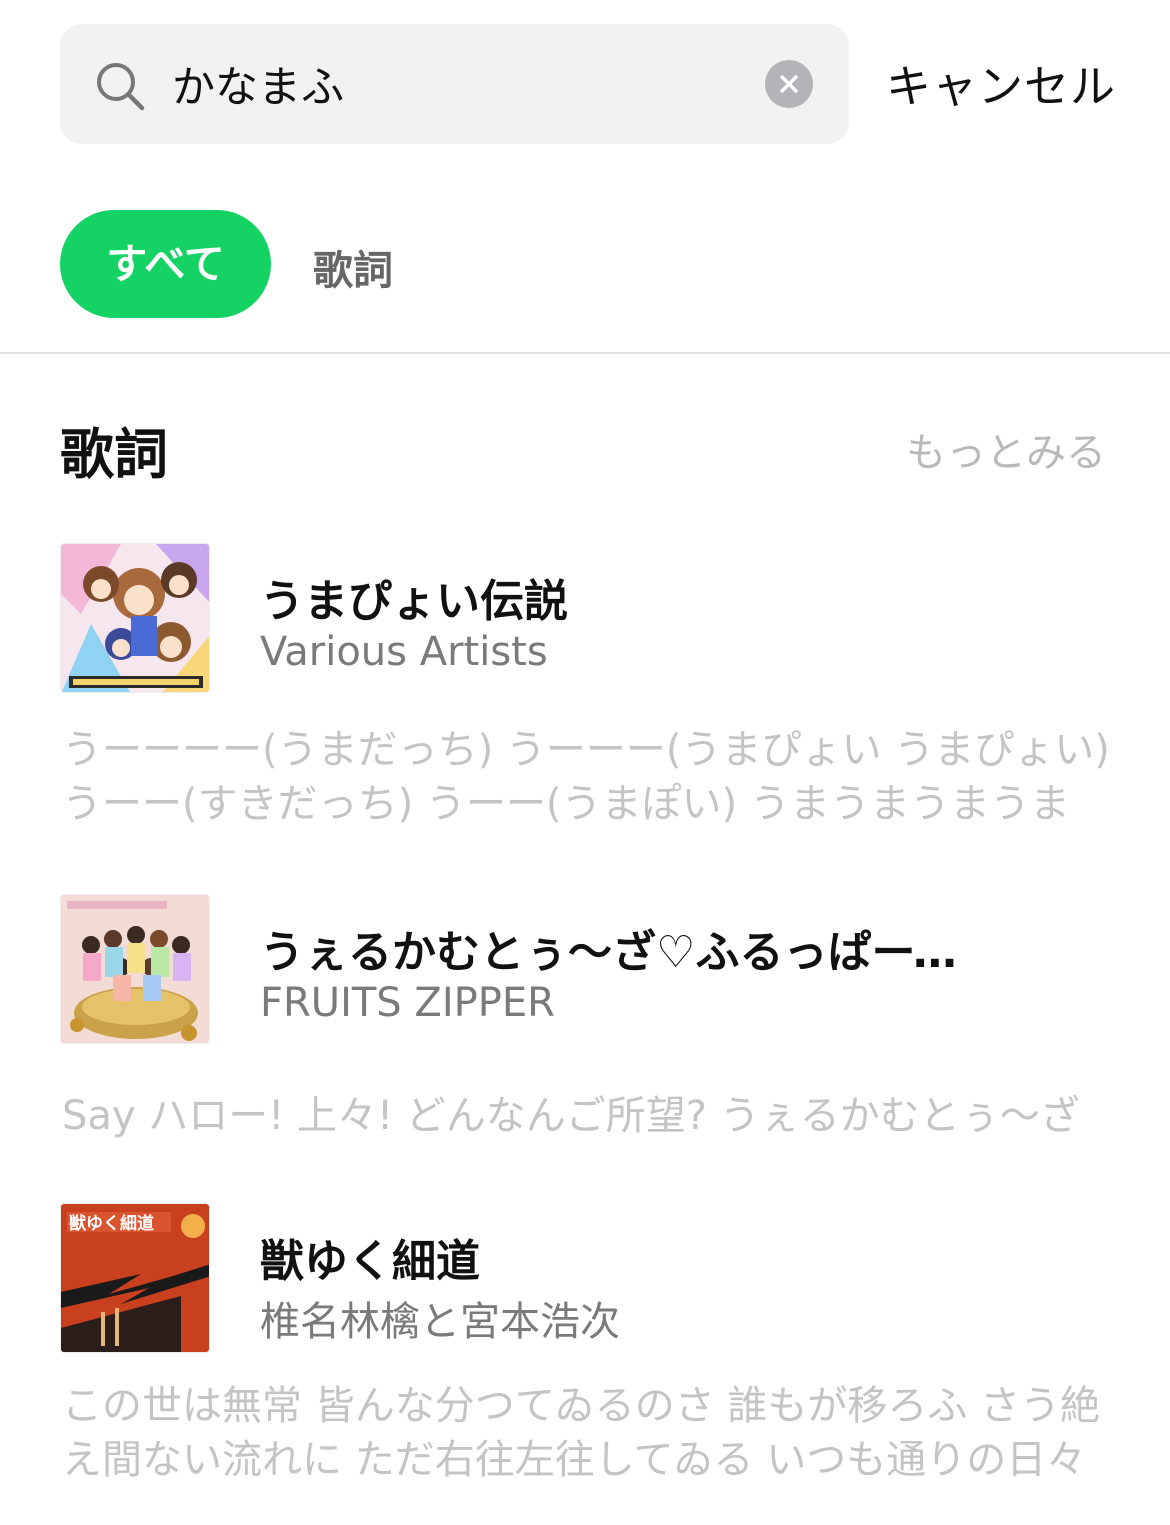 The width and height of the screenshot is (1170, 1525). I want to click on song-title: うまぴょい伝説, so click(414, 601).